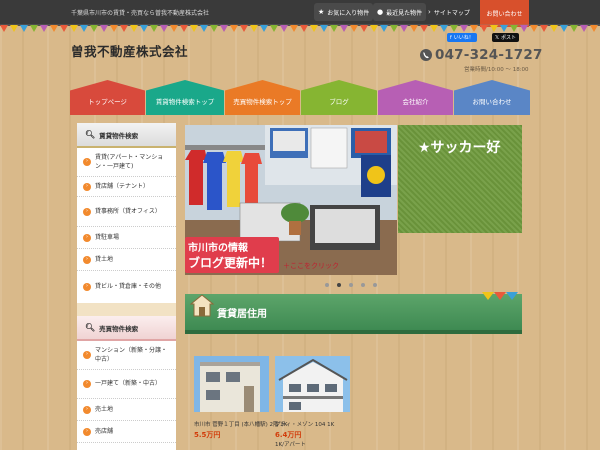 The height and width of the screenshot is (450, 600). What do you see at coordinates (339, 285) in the screenshot?
I see `slider-dot-active` at bounding box center [339, 285].